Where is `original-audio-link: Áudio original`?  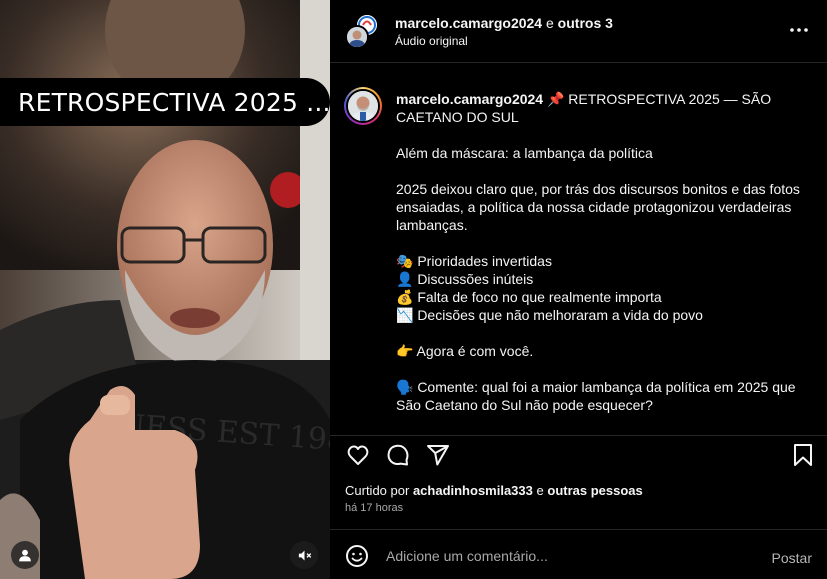 original-audio-link: Áudio original is located at coordinates (431, 41).